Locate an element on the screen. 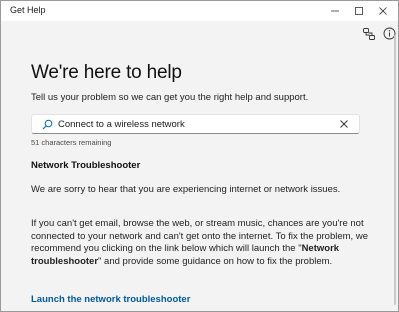 This screenshot has width=399, height=312. minimize-button is located at coordinates (334, 11).